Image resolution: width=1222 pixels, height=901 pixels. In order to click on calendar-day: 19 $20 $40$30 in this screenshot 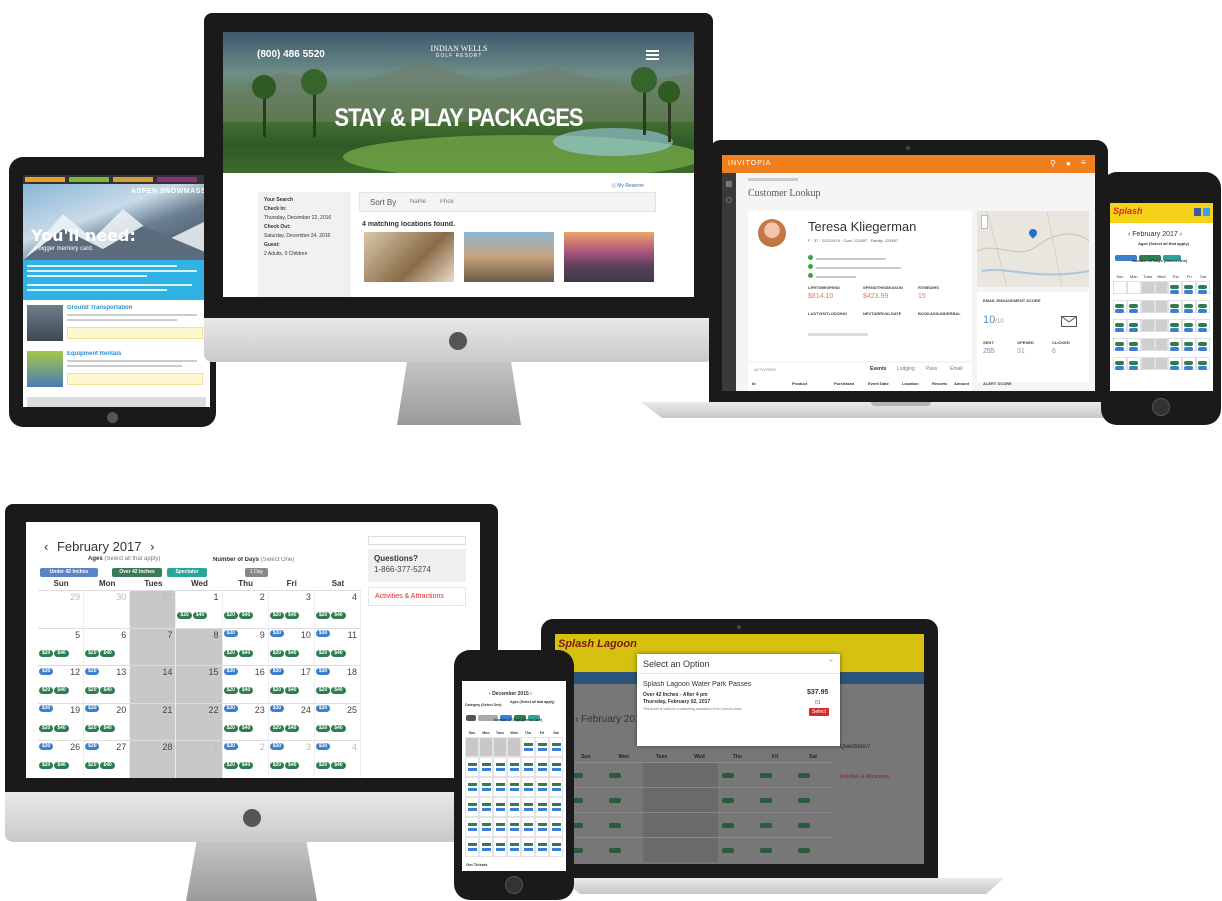, I will do `click(61, 726)`.